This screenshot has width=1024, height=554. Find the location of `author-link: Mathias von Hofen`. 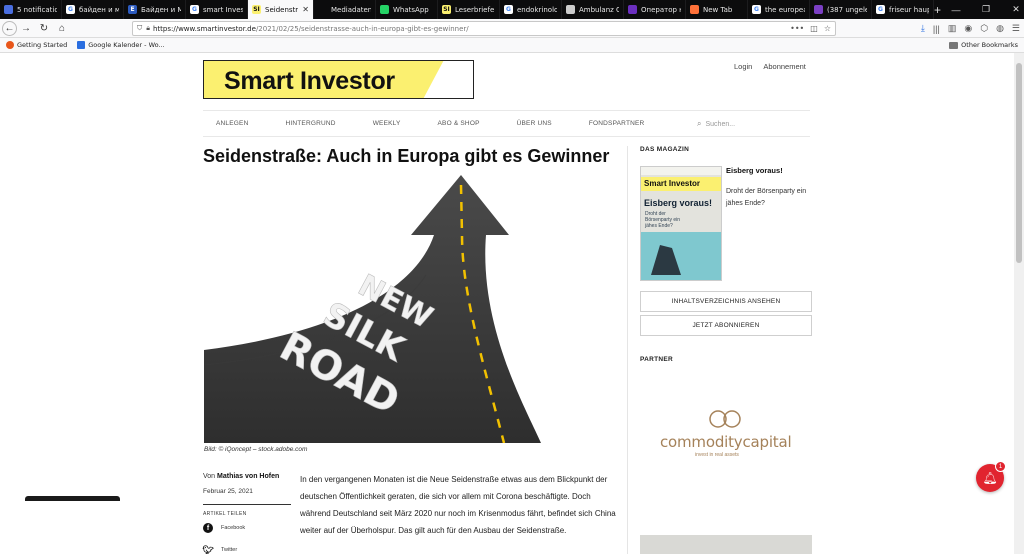

author-link: Mathias von Hofen is located at coordinates (248, 476).